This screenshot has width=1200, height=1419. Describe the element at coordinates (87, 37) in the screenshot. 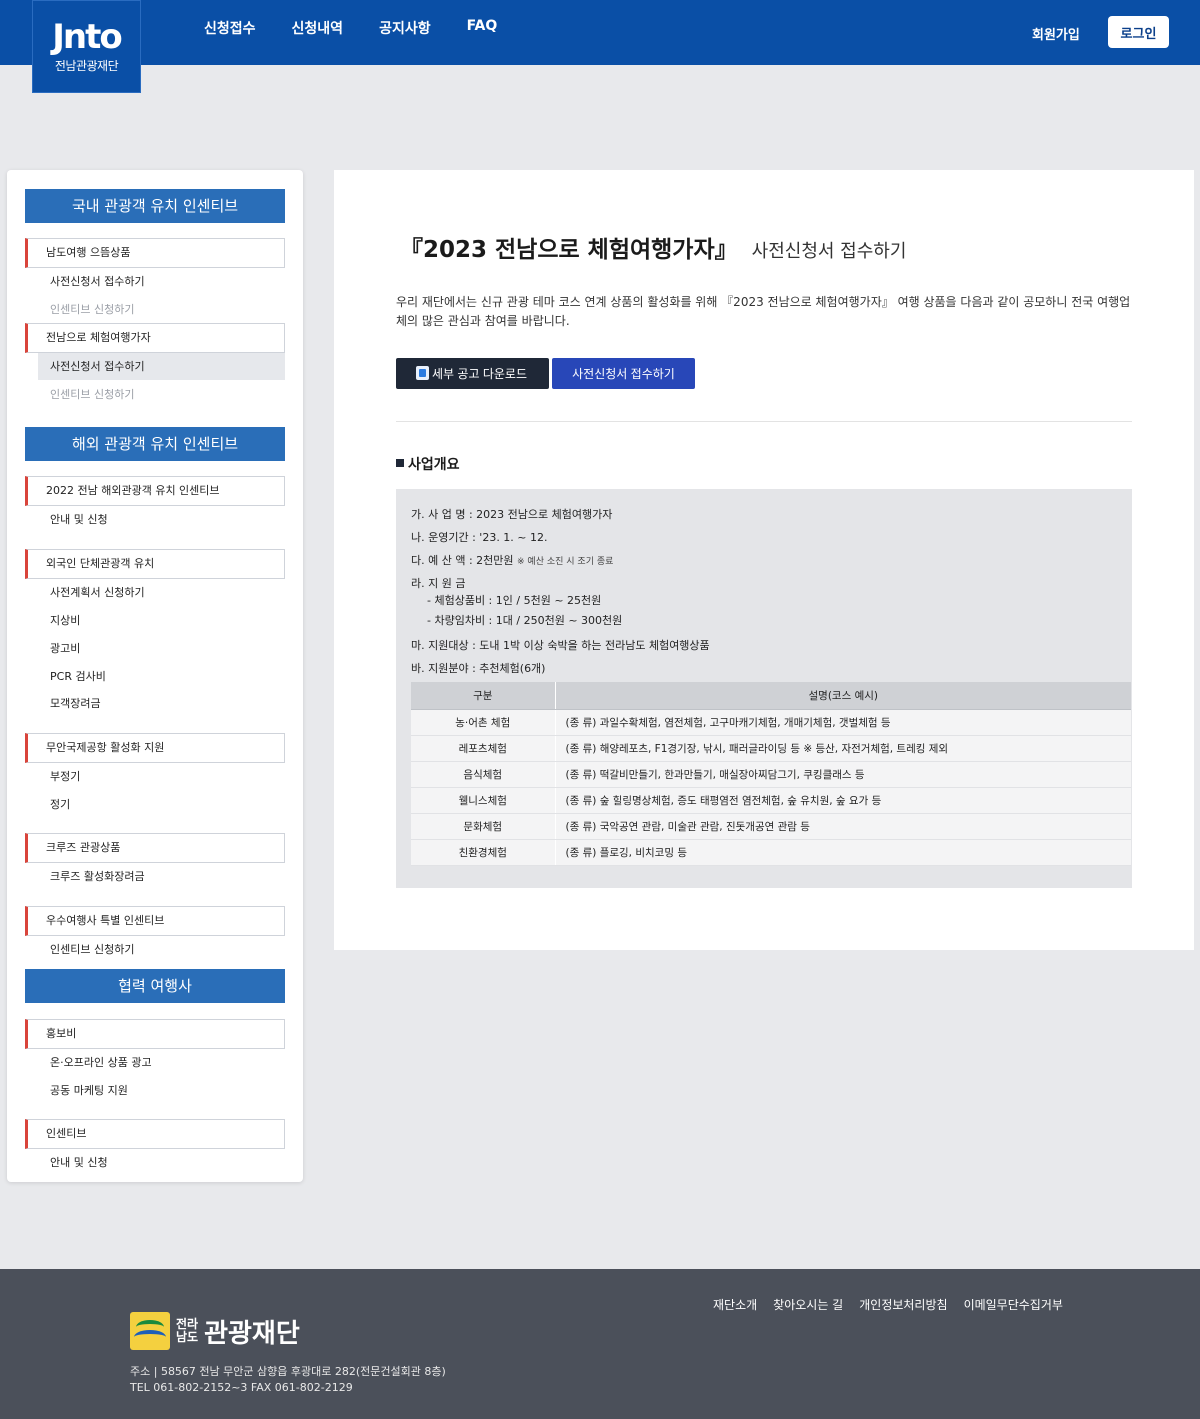

I see `logo-mark: Jnto` at that location.